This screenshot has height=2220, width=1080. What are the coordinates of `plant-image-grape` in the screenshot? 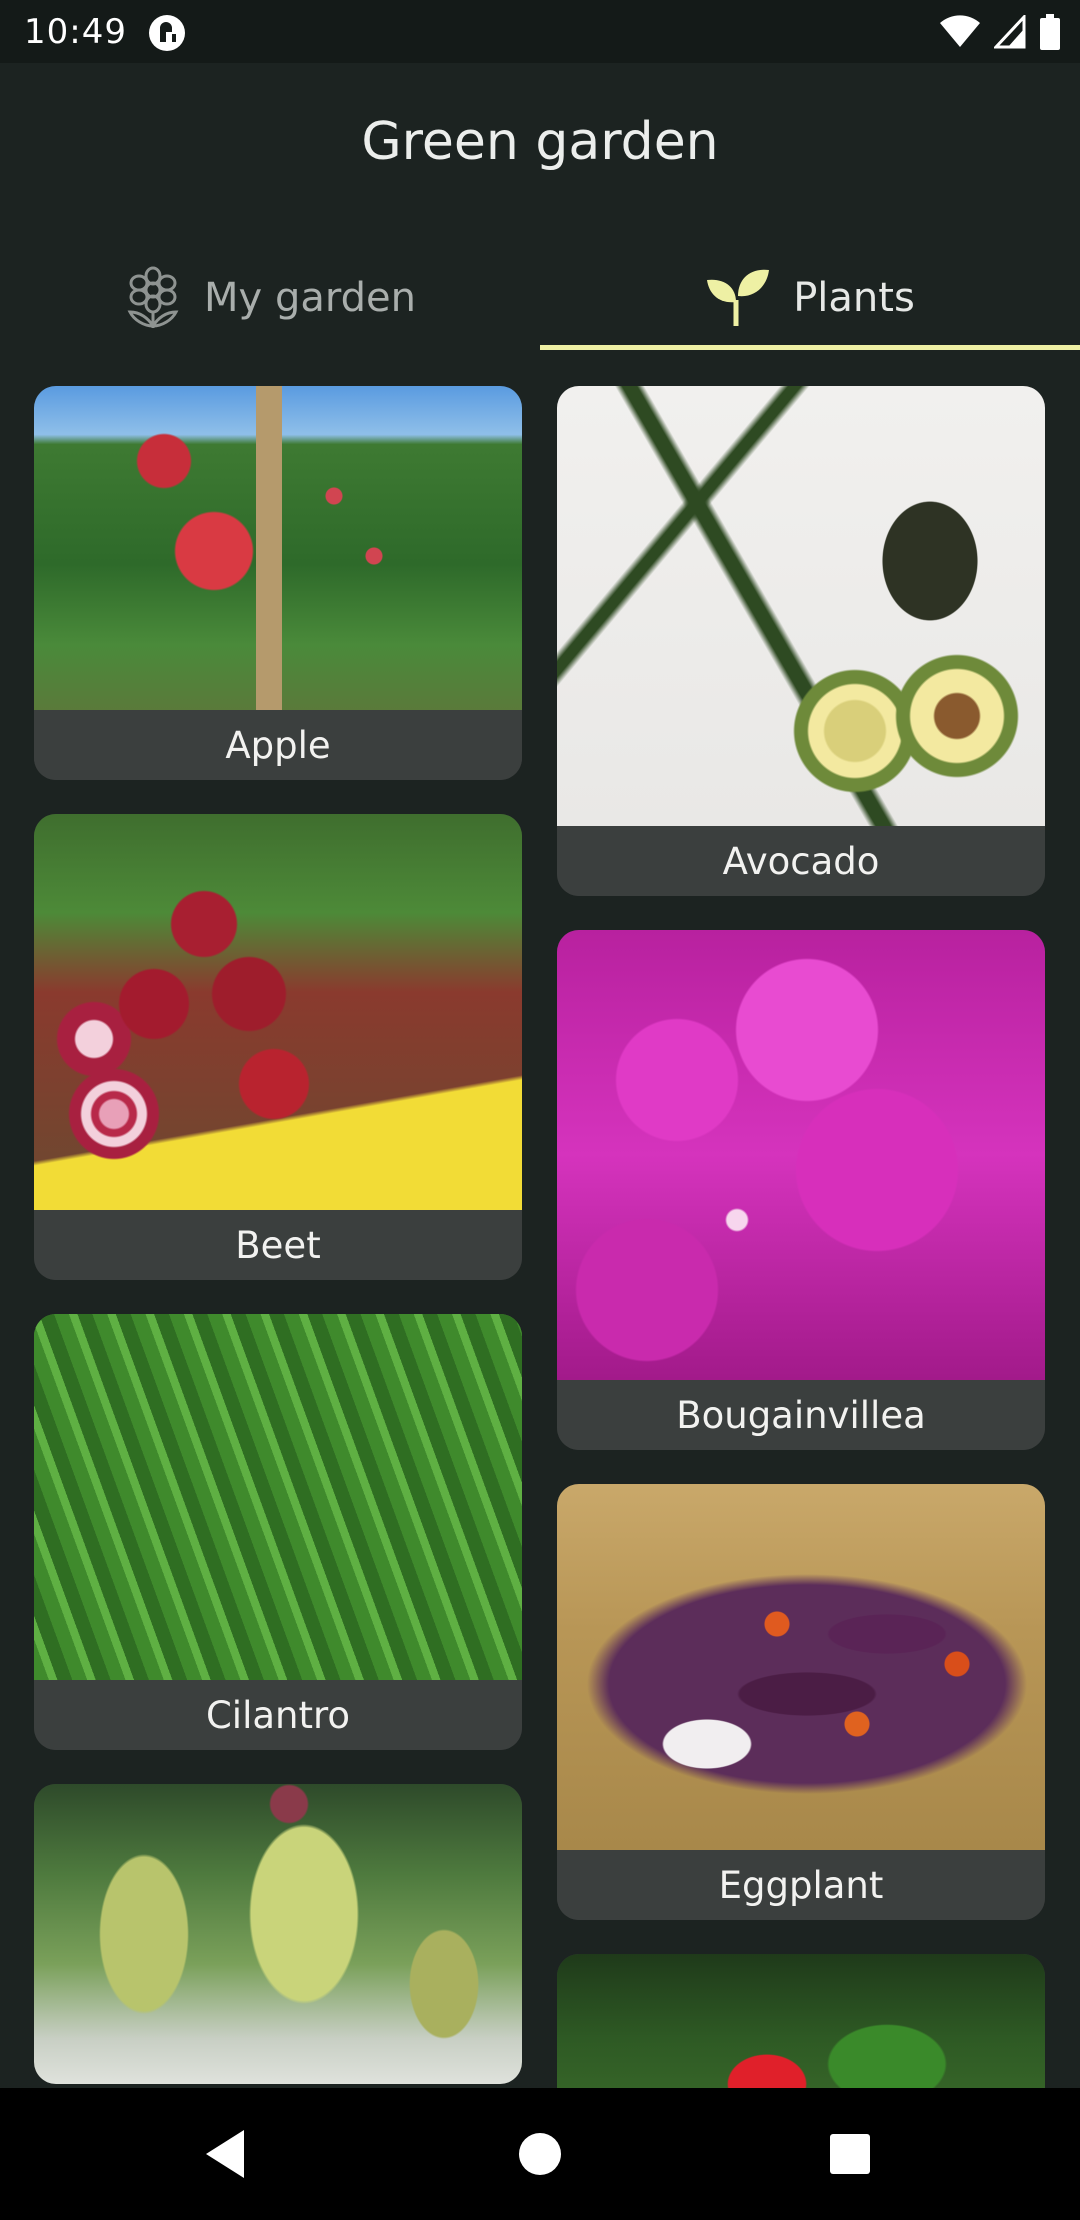 It's located at (278, 1934).